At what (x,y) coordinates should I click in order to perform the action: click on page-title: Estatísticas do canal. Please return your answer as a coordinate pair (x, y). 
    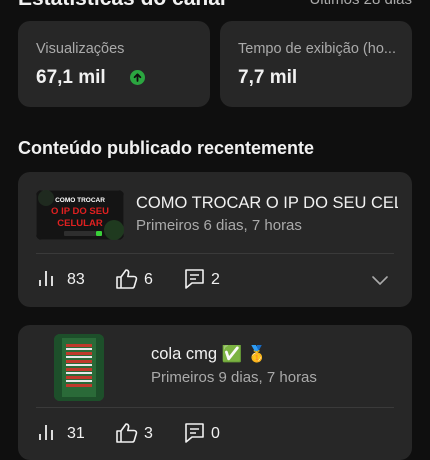
    Looking at the image, I should click on (122, 5).